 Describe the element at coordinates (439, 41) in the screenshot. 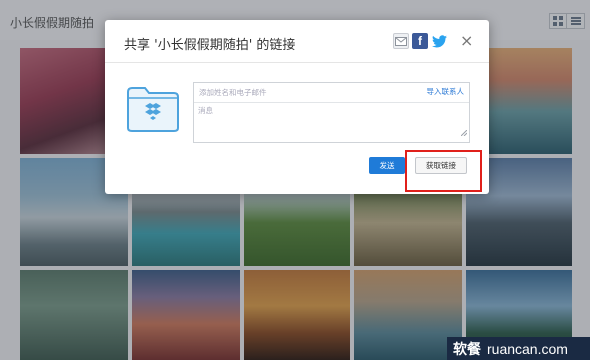

I see `twitter-icon` at that location.